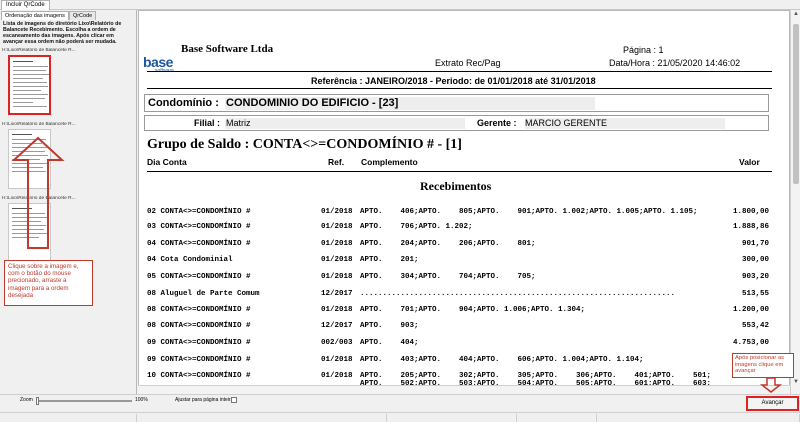 Image resolution: width=800 pixels, height=422 pixels. I want to click on tab-incluir-qrcode: Incluir QrCode, so click(25, 5).